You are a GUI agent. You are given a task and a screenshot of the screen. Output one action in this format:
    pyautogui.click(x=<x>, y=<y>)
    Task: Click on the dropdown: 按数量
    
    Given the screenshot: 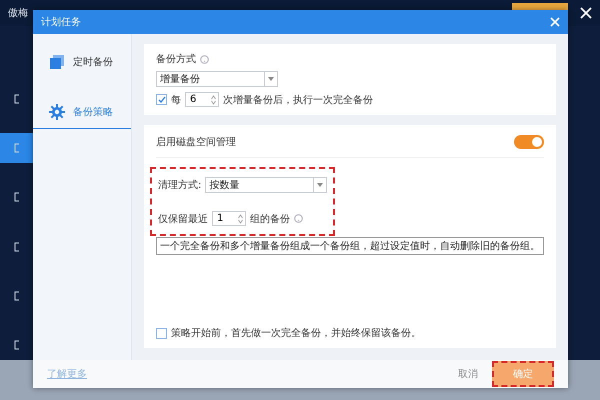 What is the action you would take?
    pyautogui.click(x=266, y=185)
    